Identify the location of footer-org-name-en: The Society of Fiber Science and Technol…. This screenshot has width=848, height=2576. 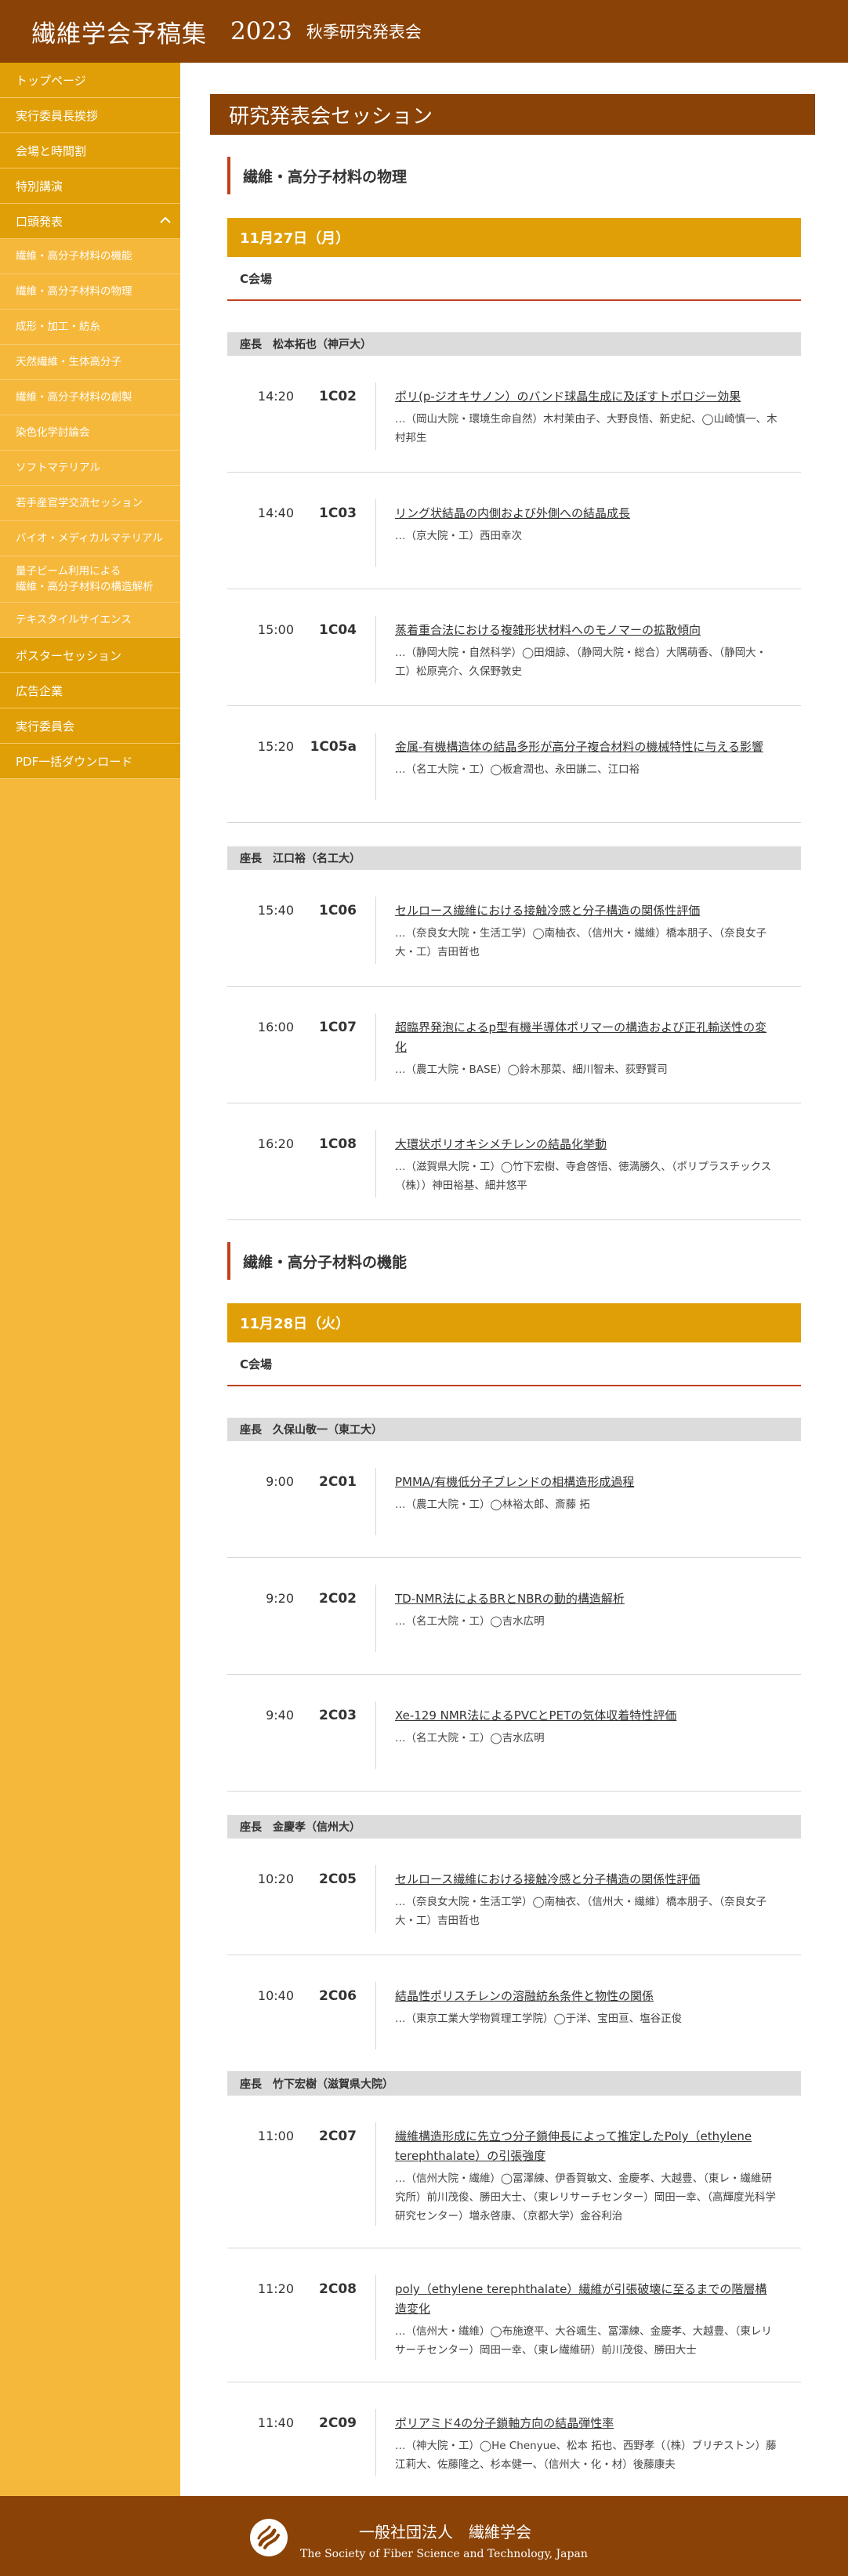
(444, 2554).